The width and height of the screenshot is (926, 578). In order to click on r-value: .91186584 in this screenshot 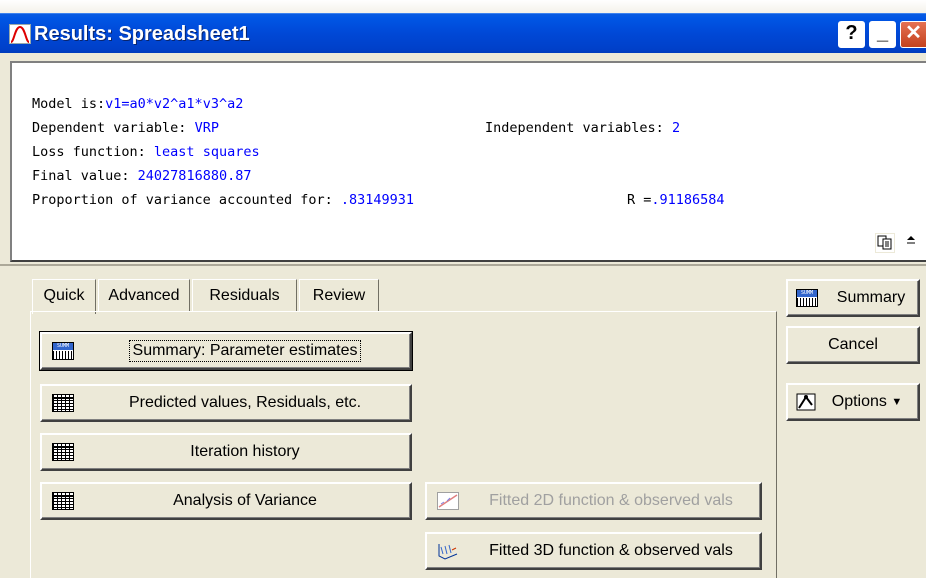, I will do `click(688, 200)`.